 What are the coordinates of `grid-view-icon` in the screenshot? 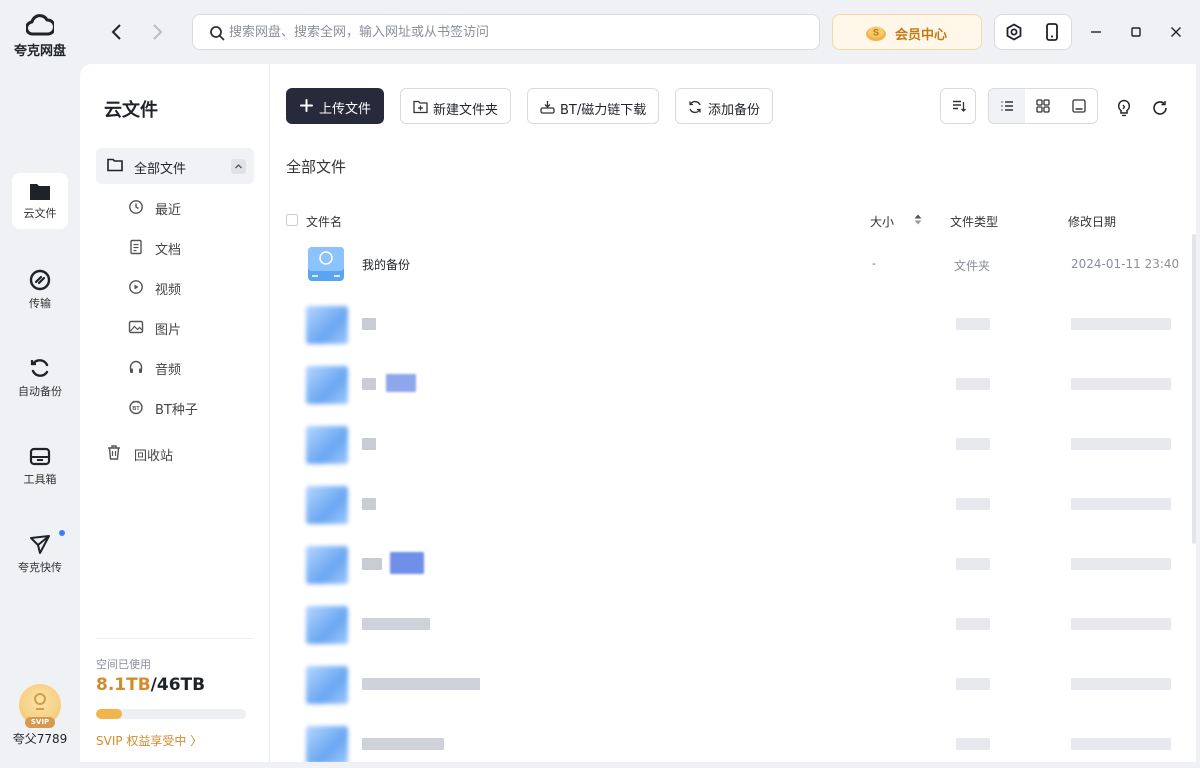 It's located at (1043, 106).